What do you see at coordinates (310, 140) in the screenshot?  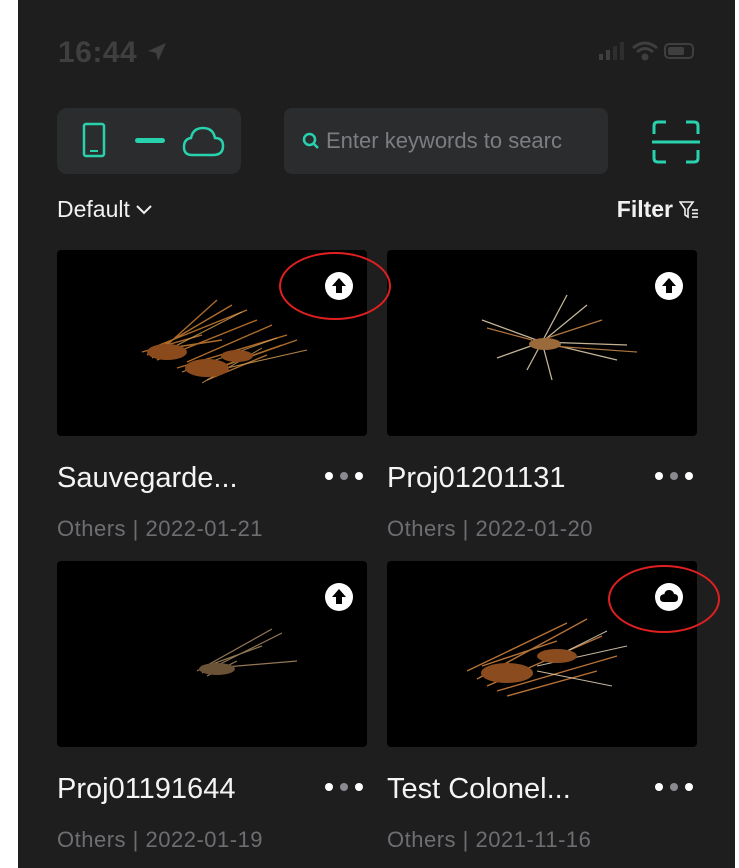 I see `search-icon` at bounding box center [310, 140].